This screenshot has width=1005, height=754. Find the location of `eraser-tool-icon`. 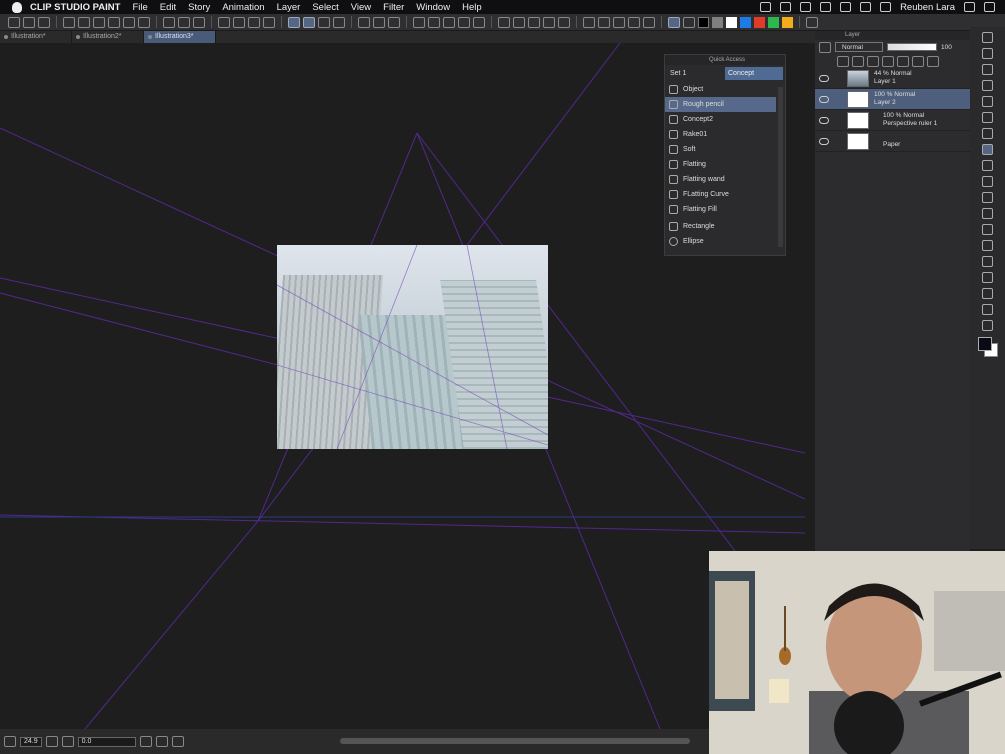

eraser-tool-icon is located at coordinates (987, 197).